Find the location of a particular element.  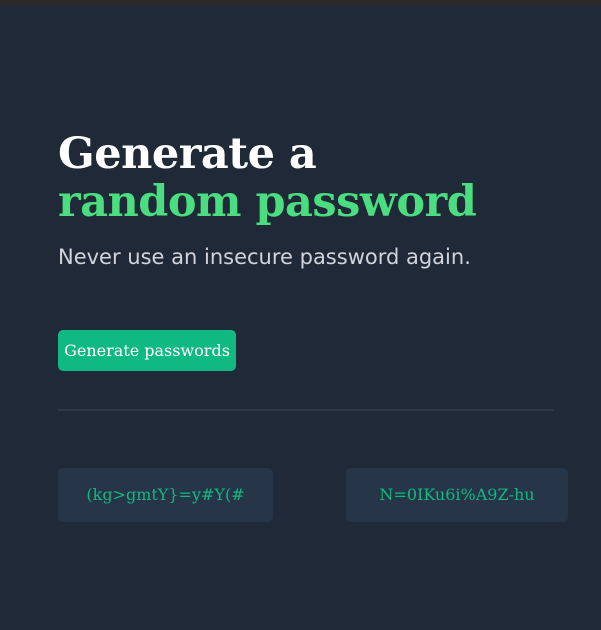

page-subtitle: Never use an insecure password again. is located at coordinates (264, 257).